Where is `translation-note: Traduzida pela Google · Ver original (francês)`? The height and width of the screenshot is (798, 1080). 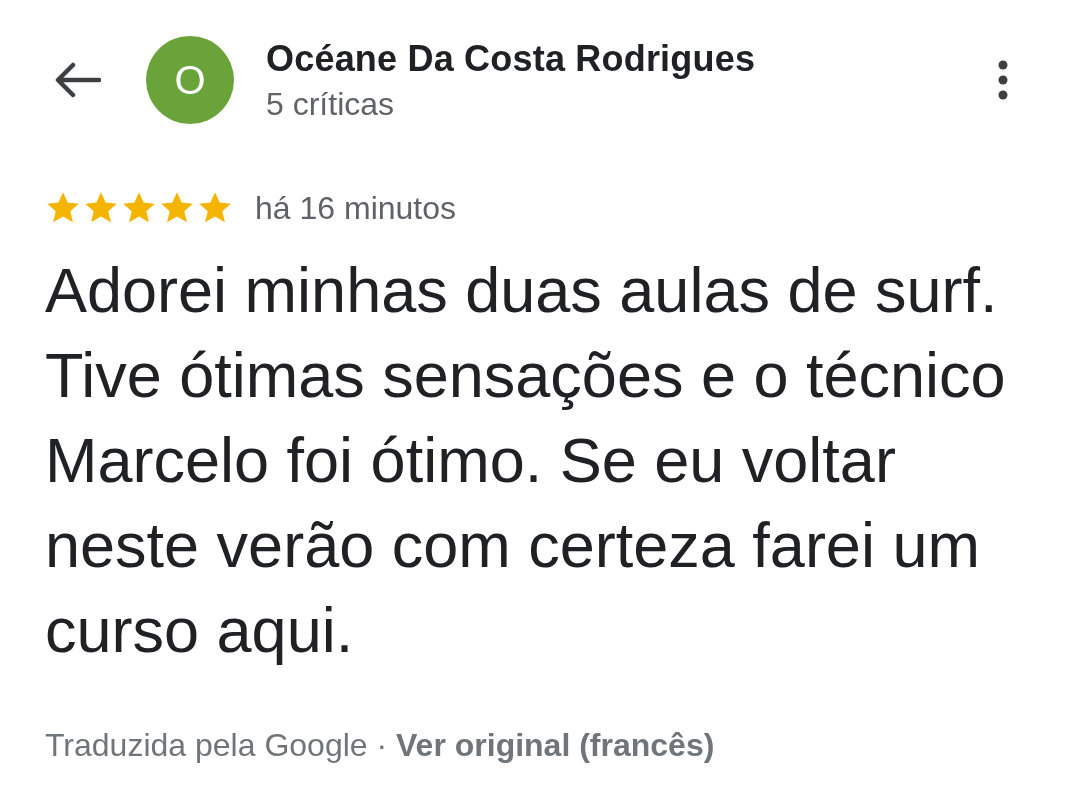 translation-note: Traduzida pela Google · Ver original (francês) is located at coordinates (380, 745).